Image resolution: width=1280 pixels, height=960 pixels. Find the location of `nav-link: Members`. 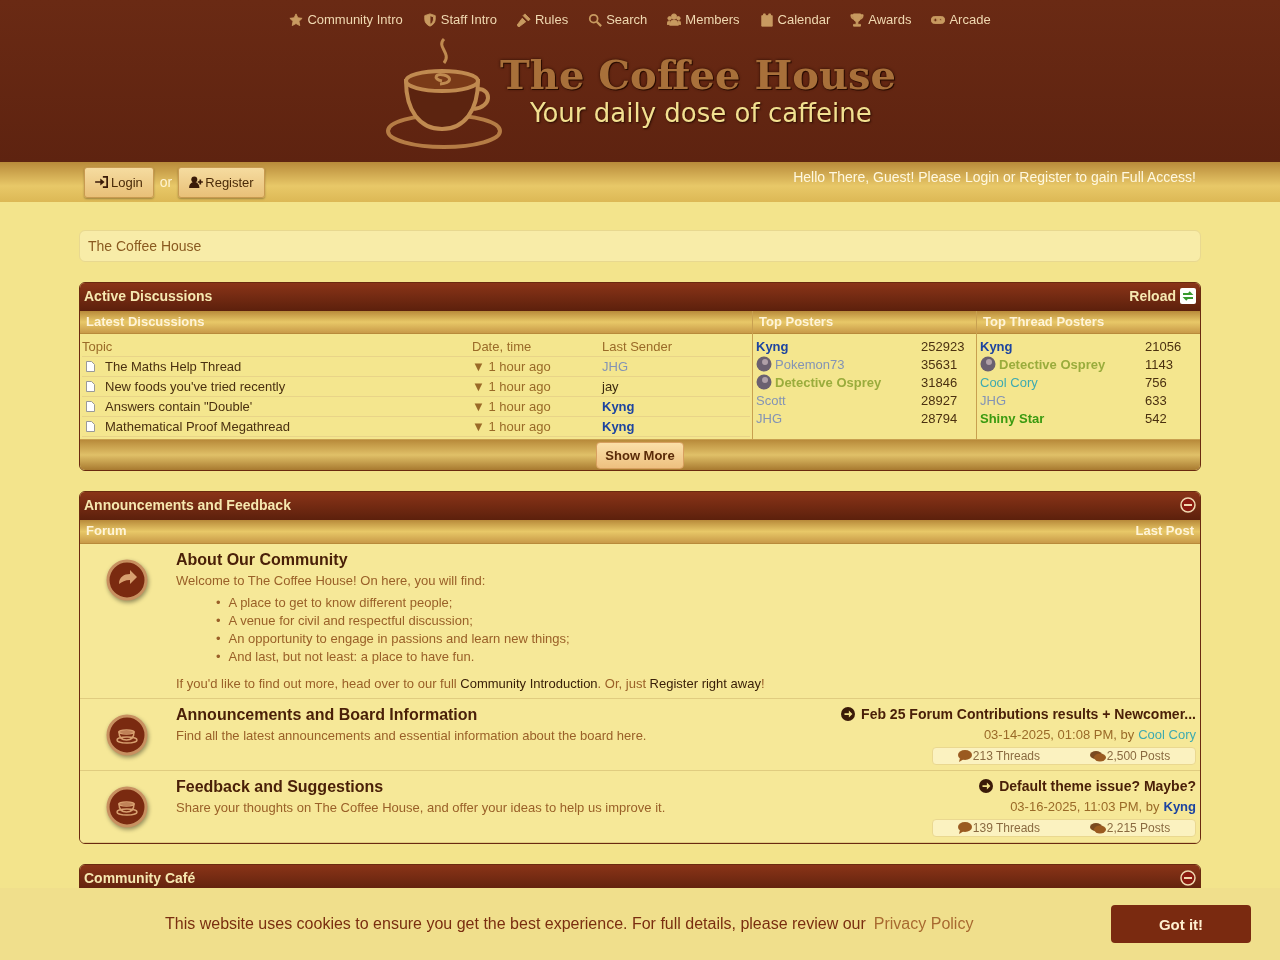

nav-link: Members is located at coordinates (703, 19).